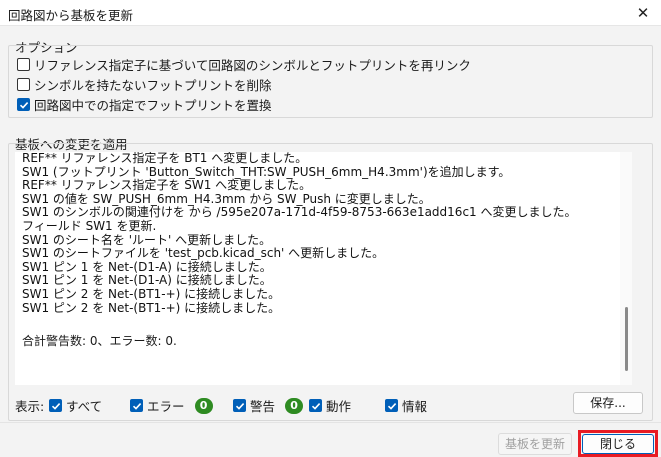 This screenshot has width=661, height=457. I want to click on log-line: フィールド SW1 を更新., so click(89, 225).